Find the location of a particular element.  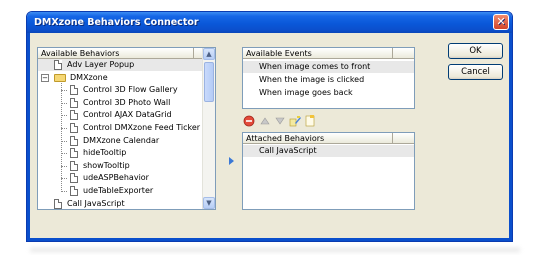

tree-item-label: DMXzone is located at coordinates (89, 77).